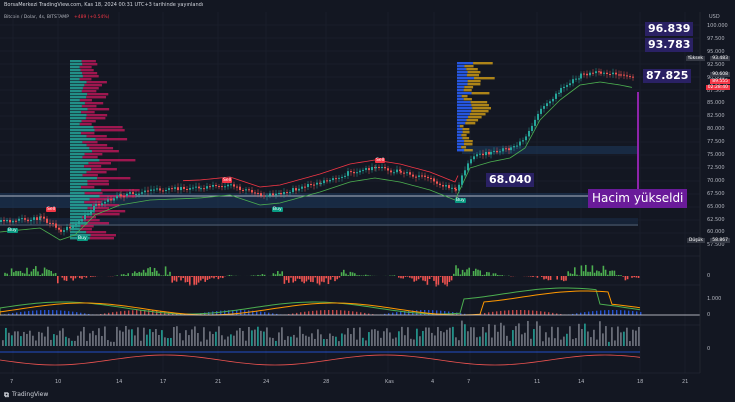 The width and height of the screenshot is (735, 402). I want to click on ind2-top: 1.000, so click(714, 299).